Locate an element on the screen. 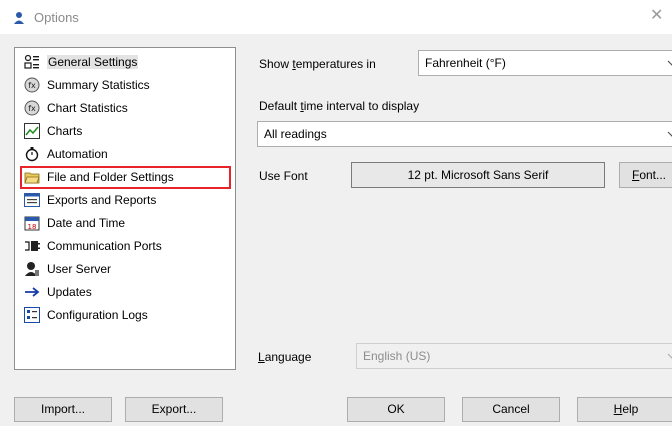 This screenshot has width=672, height=426. sidebar-item-label: Exports and Reports is located at coordinates (102, 200).